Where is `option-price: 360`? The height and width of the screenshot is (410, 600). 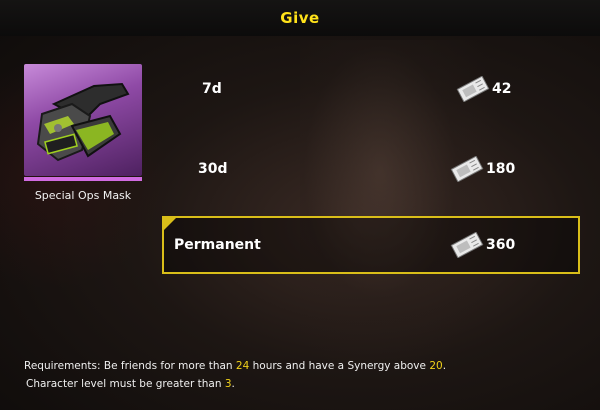
option-price: 360 is located at coordinates (501, 245).